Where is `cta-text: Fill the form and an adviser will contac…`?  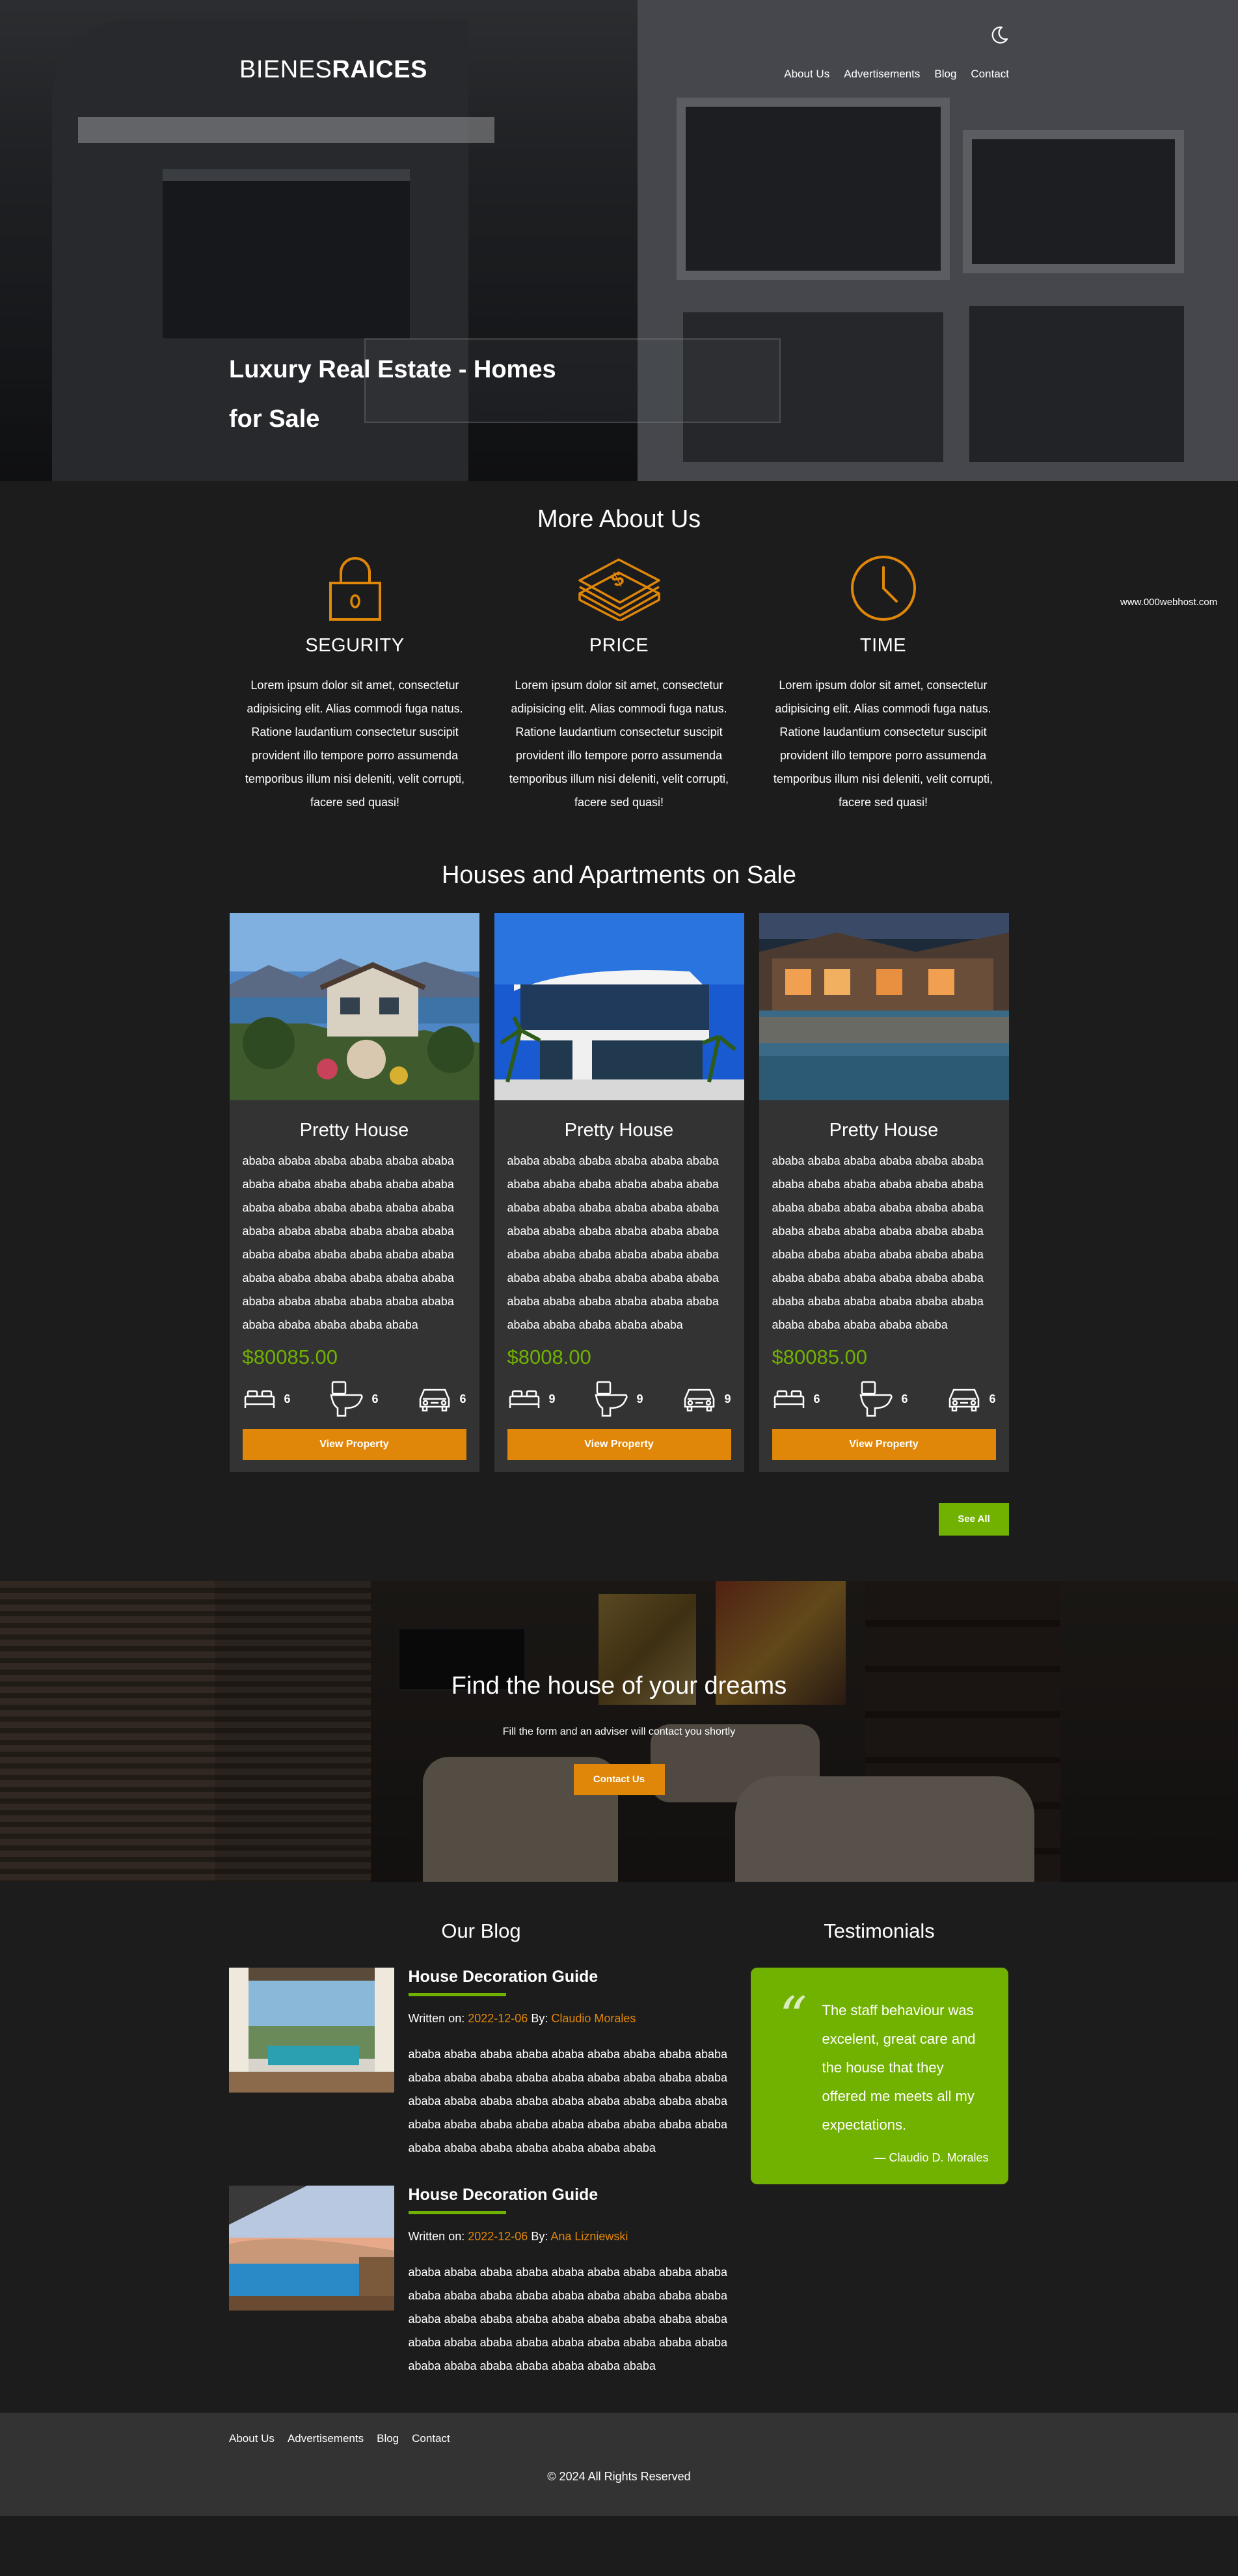
cta-text: Fill the form and an adviser will contac… is located at coordinates (619, 1731).